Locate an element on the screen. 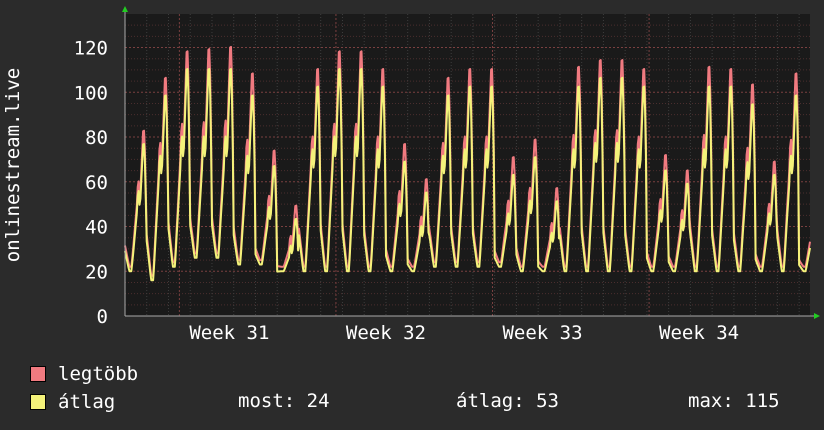 The image size is (824, 430). y-axis-arrow-icon is located at coordinates (125, 9).